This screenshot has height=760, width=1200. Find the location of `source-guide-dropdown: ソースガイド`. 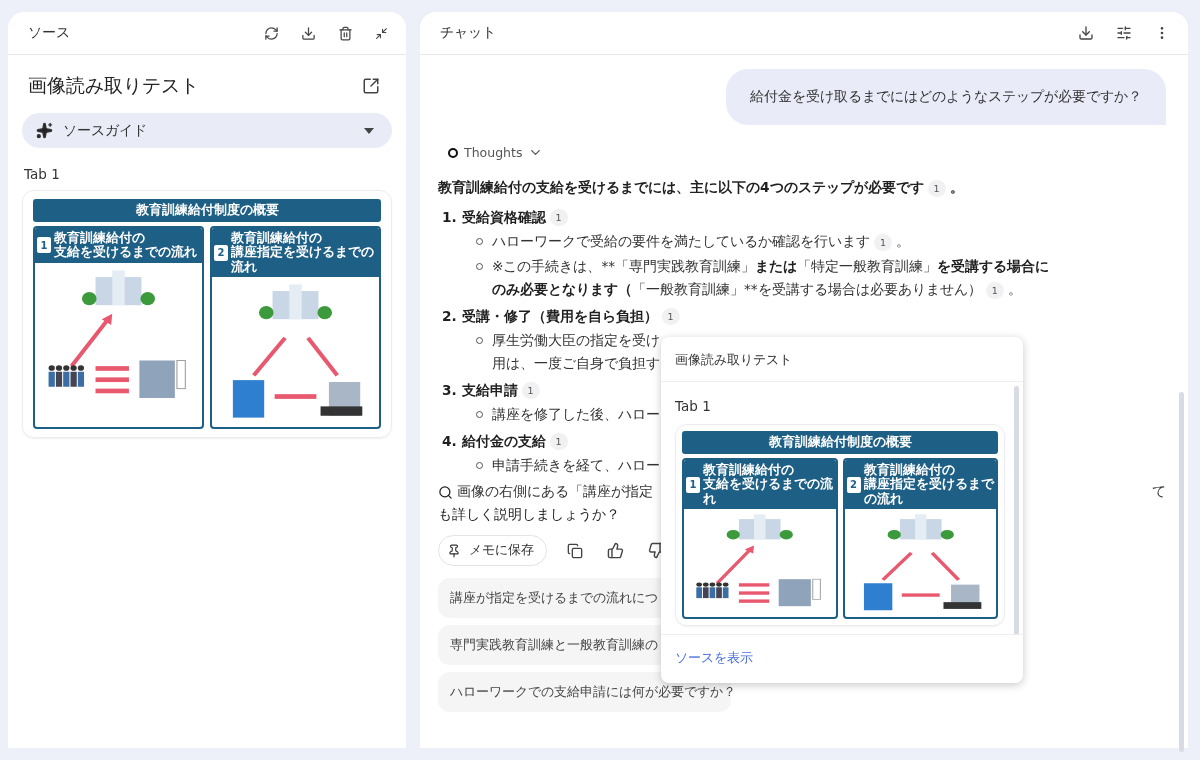

source-guide-dropdown: ソースガイド is located at coordinates (207, 130).